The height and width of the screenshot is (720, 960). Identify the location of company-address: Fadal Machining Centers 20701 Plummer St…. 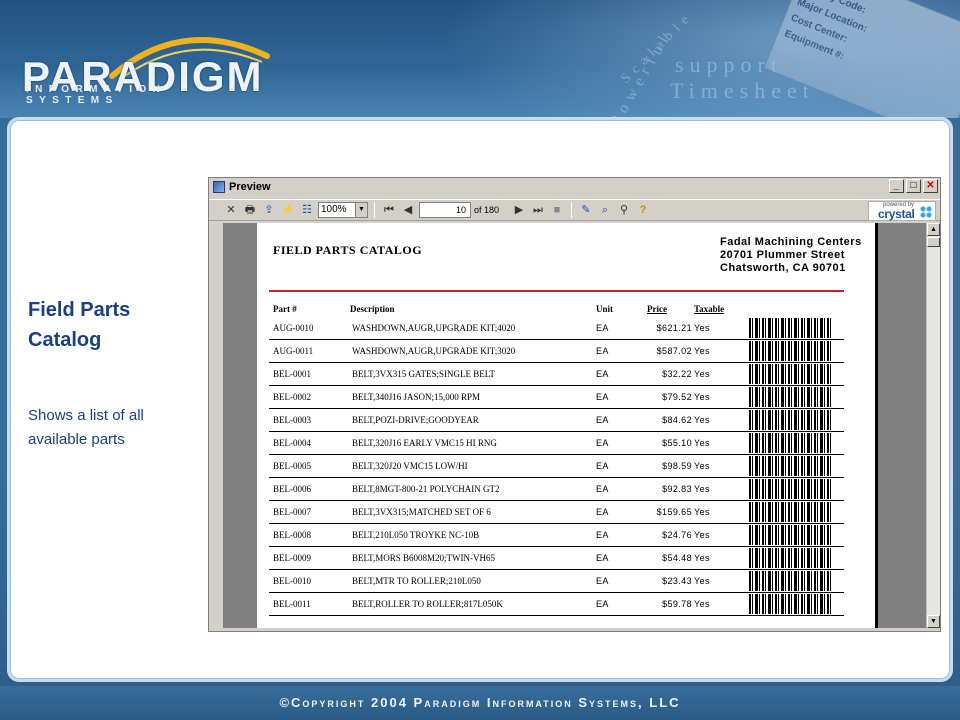
(791, 255).